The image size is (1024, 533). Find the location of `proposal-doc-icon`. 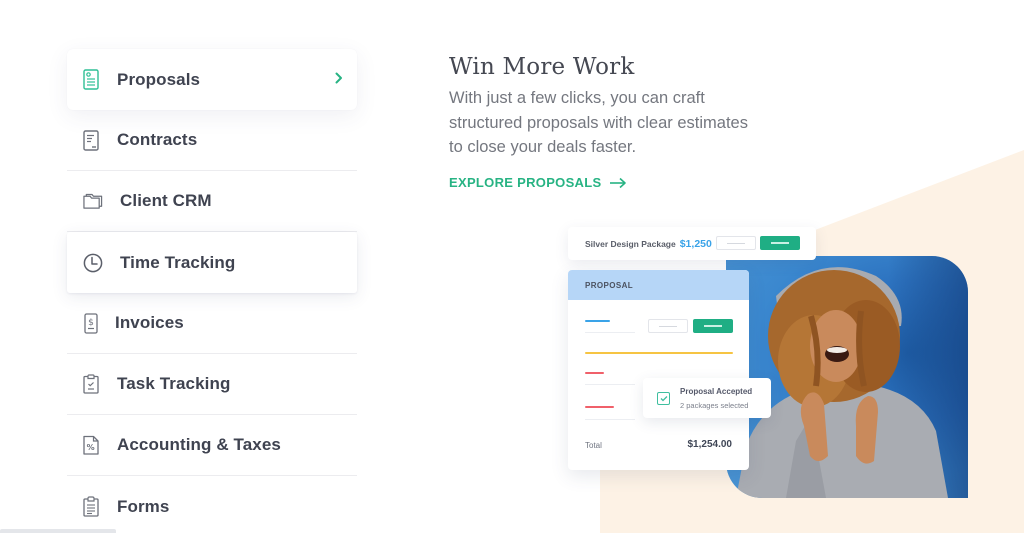

proposal-doc-icon is located at coordinates (91, 80).